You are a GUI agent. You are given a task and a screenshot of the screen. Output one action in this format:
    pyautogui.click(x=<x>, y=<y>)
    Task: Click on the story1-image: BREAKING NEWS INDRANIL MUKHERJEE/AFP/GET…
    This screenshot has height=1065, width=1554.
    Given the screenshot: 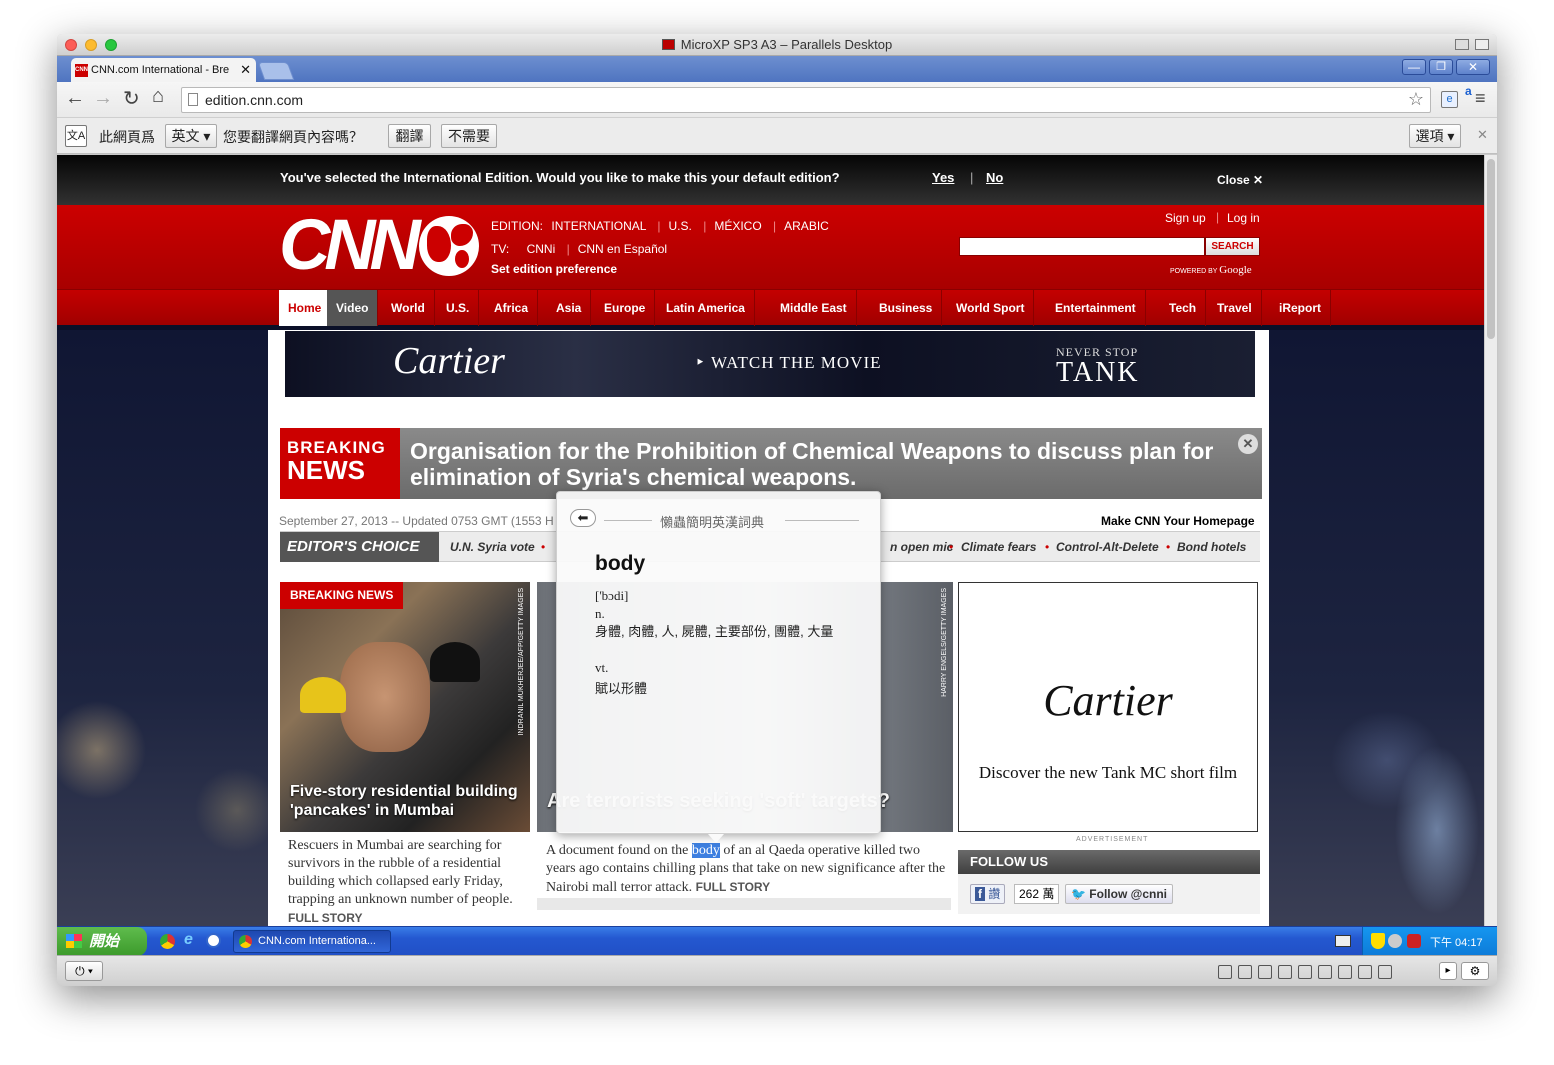 What is the action you would take?
    pyautogui.click(x=405, y=707)
    